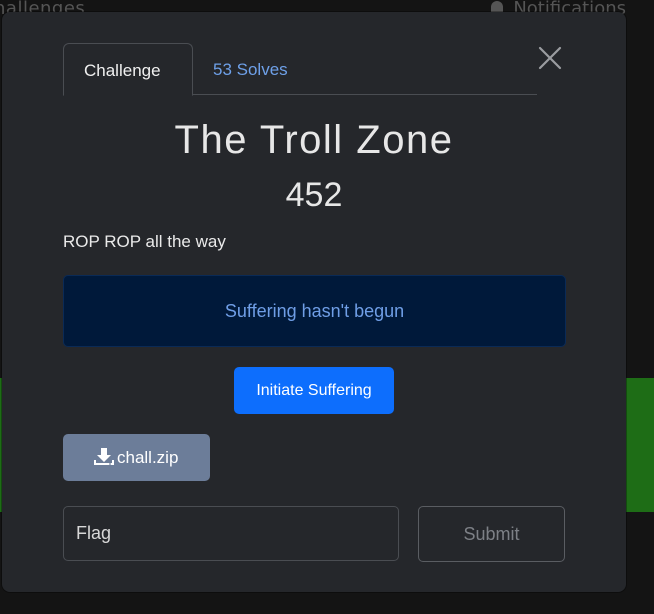 The height and width of the screenshot is (614, 654). I want to click on challenge-description: ROP ROP all the way, so click(144, 241).